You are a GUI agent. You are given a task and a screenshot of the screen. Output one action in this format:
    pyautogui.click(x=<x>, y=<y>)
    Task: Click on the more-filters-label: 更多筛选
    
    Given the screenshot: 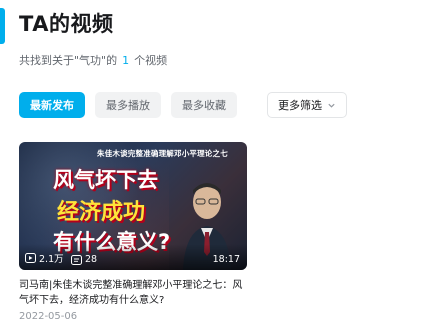 What is the action you would take?
    pyautogui.click(x=300, y=105)
    